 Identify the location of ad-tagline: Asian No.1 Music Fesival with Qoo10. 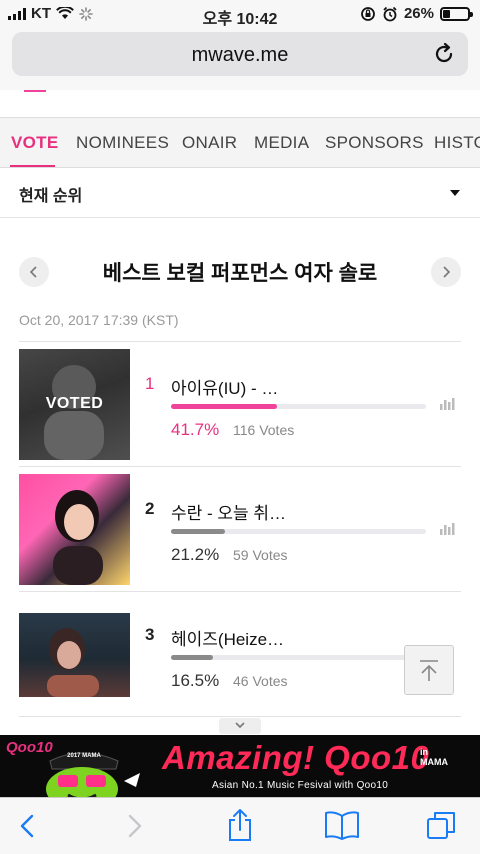
(300, 785).